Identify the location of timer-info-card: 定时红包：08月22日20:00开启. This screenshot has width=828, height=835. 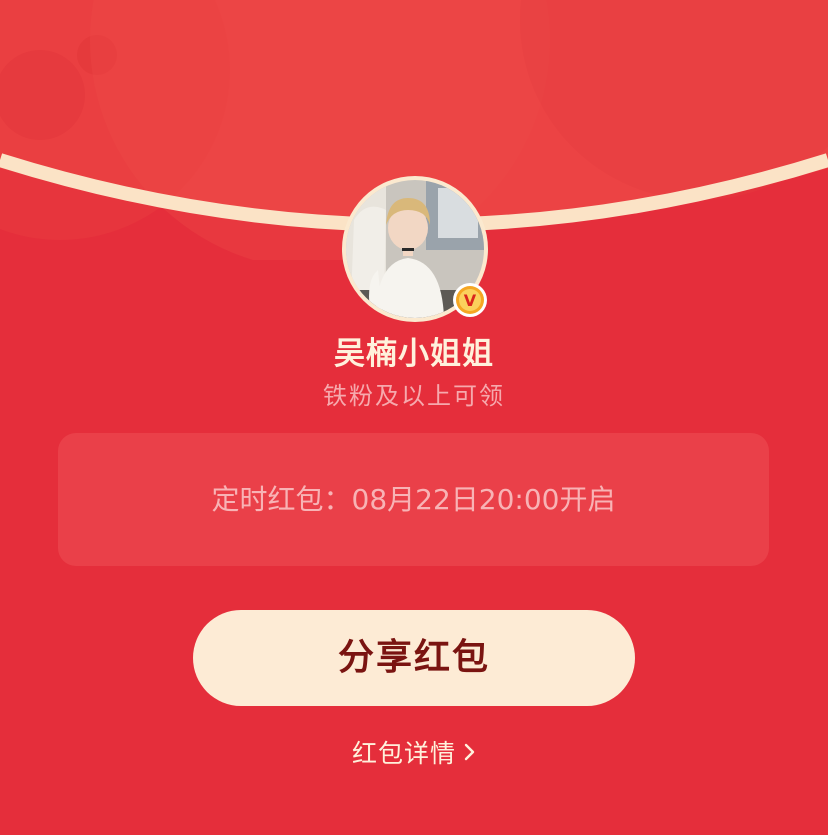
(413, 499).